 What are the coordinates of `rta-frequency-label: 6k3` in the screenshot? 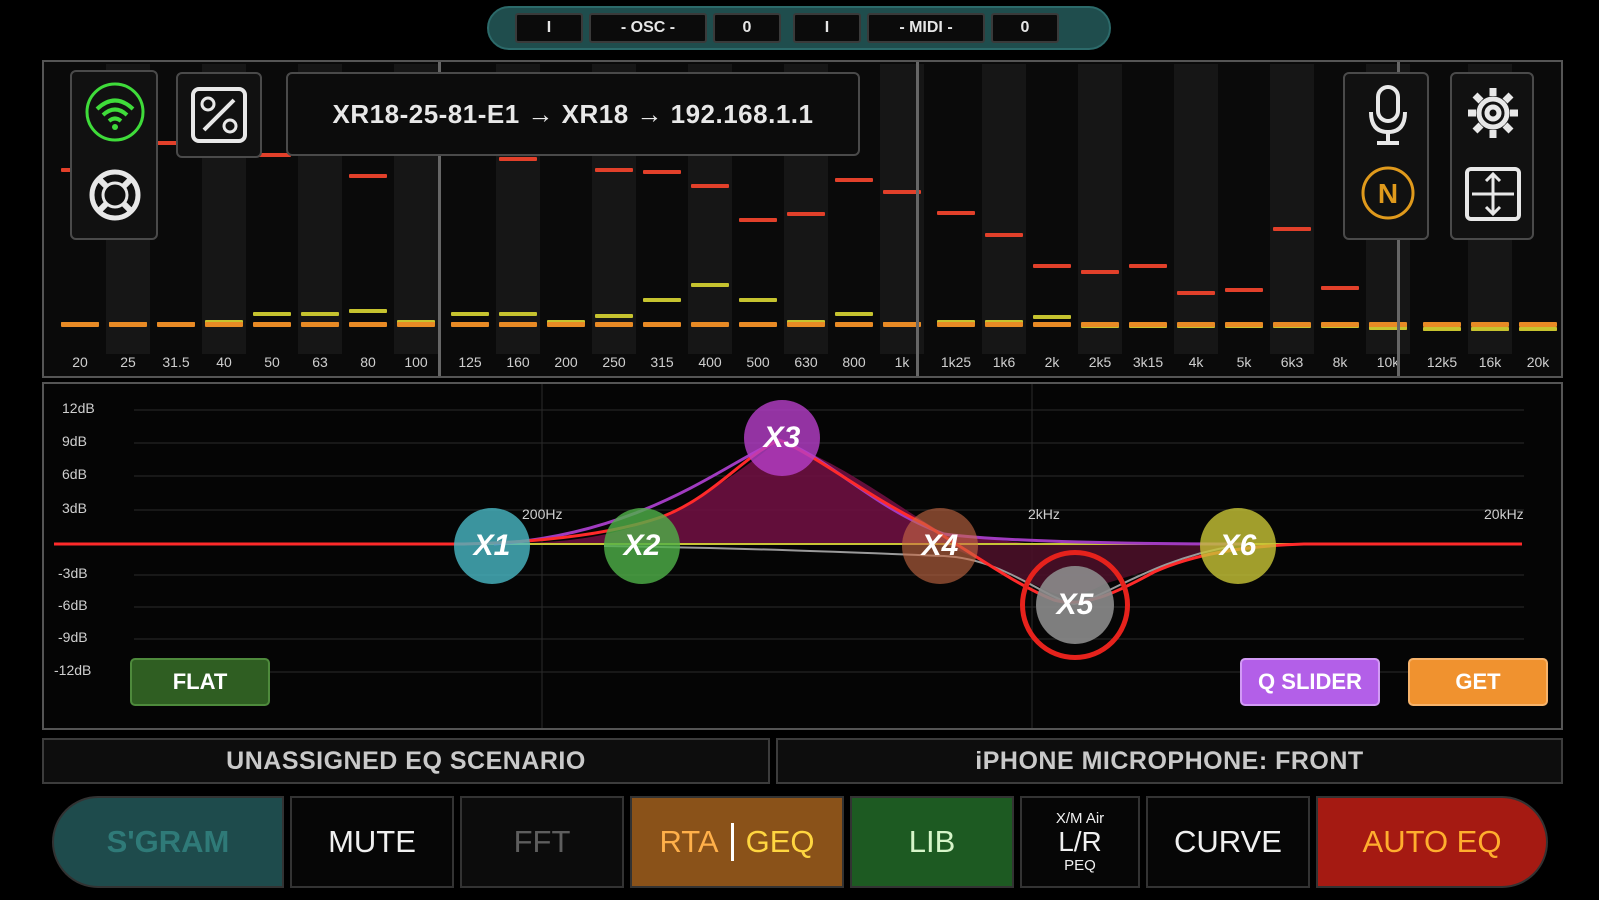 It's located at (1292, 362).